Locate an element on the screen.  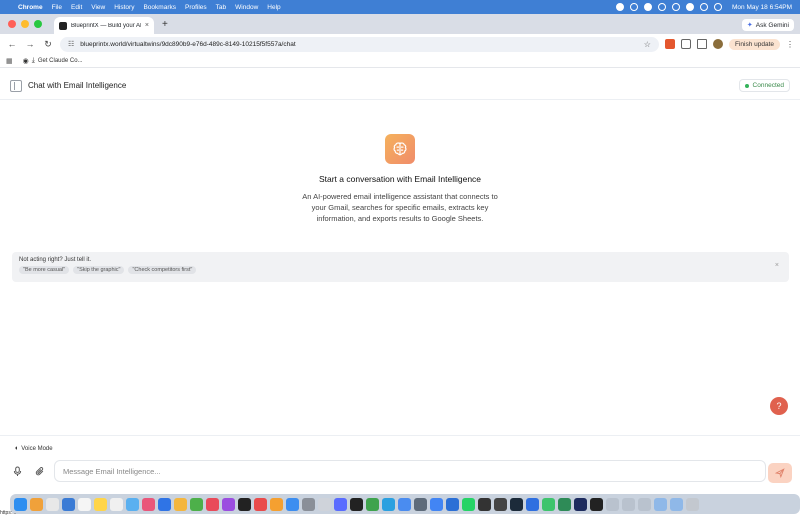
macos-dock is located at coordinates (405, 504).